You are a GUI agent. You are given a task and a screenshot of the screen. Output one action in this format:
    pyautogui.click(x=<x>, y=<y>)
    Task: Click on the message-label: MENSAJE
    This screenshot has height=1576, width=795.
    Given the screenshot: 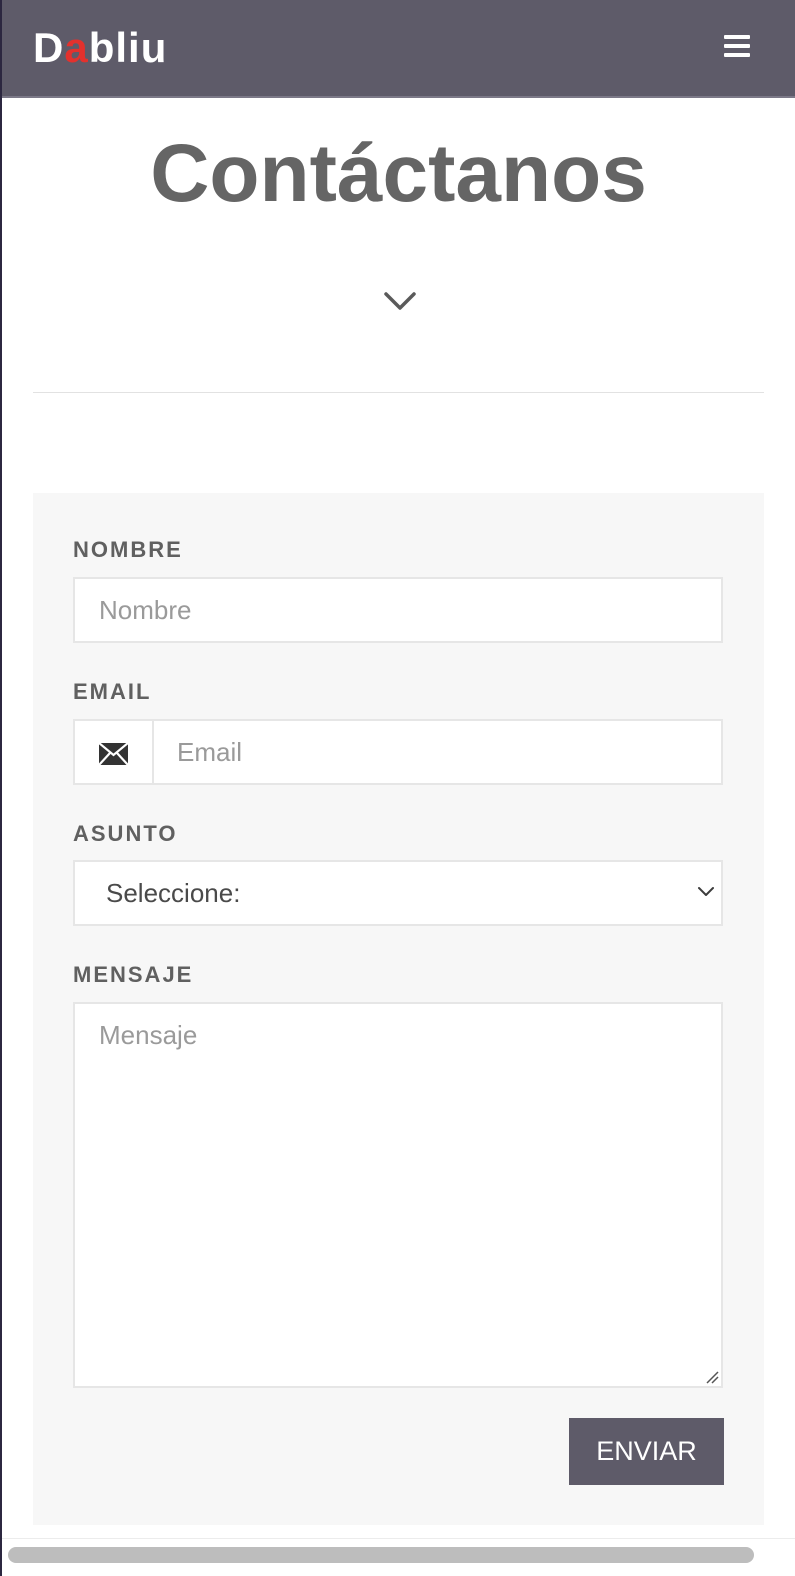 What is the action you would take?
    pyautogui.click(x=133, y=974)
    